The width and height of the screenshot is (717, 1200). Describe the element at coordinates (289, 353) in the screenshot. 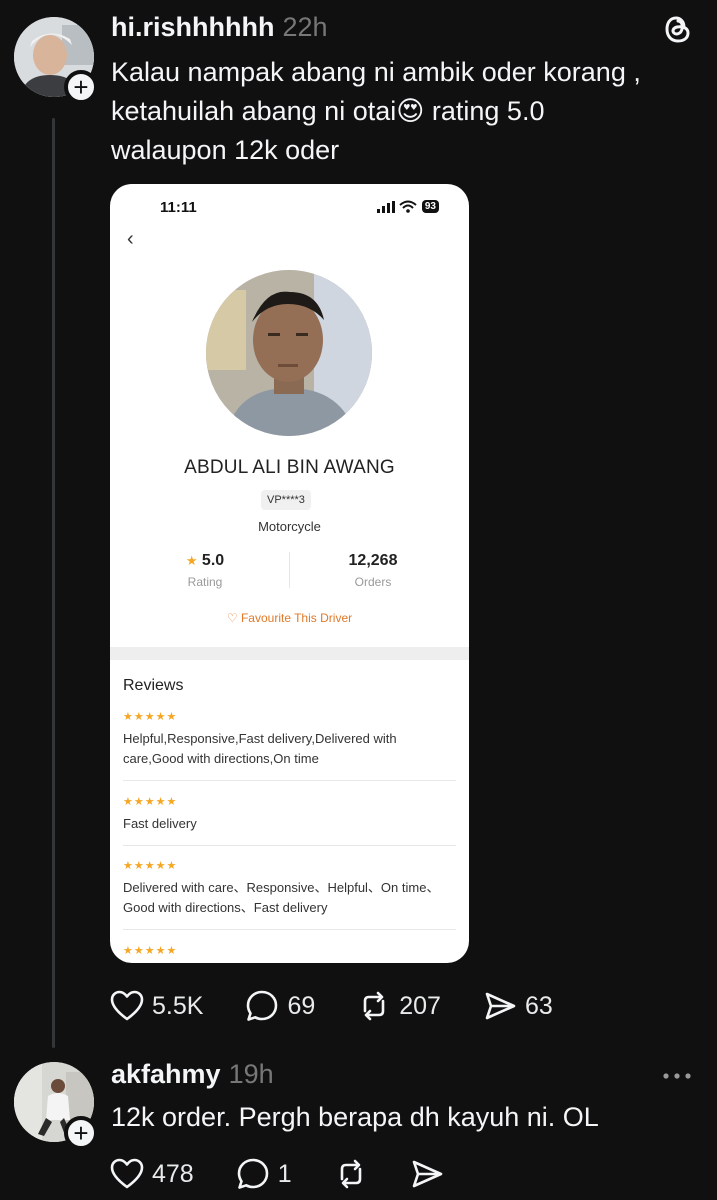

I see `driver-photo` at that location.